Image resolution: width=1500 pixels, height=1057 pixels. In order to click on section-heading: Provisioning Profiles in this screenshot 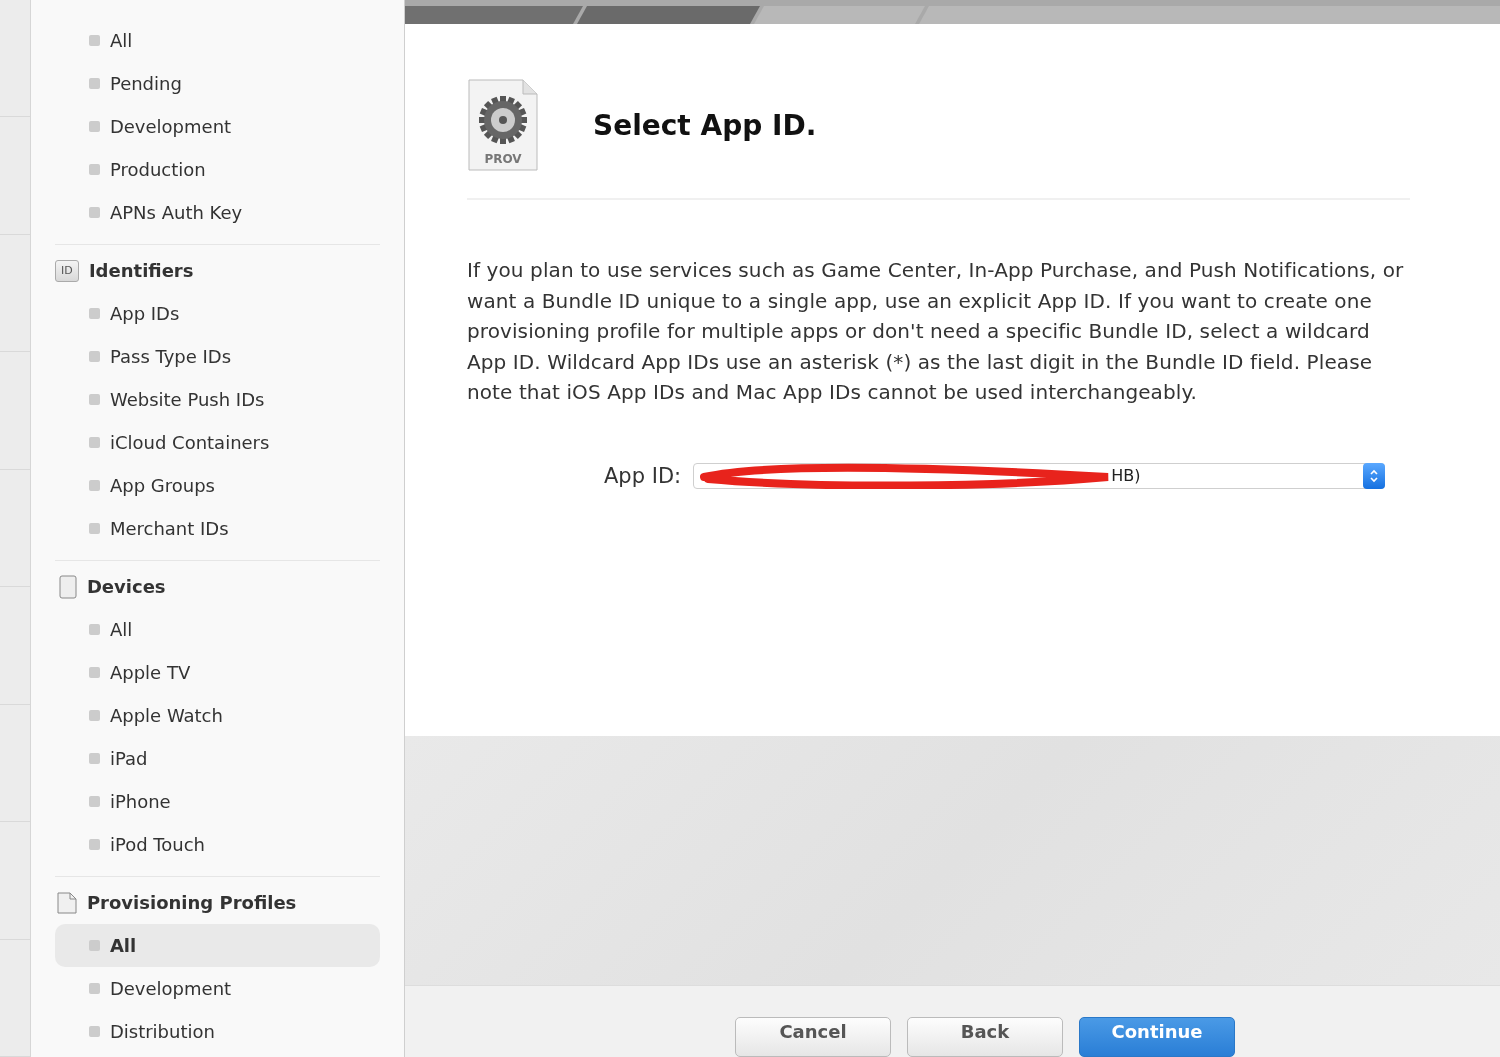, I will do `click(191, 902)`.